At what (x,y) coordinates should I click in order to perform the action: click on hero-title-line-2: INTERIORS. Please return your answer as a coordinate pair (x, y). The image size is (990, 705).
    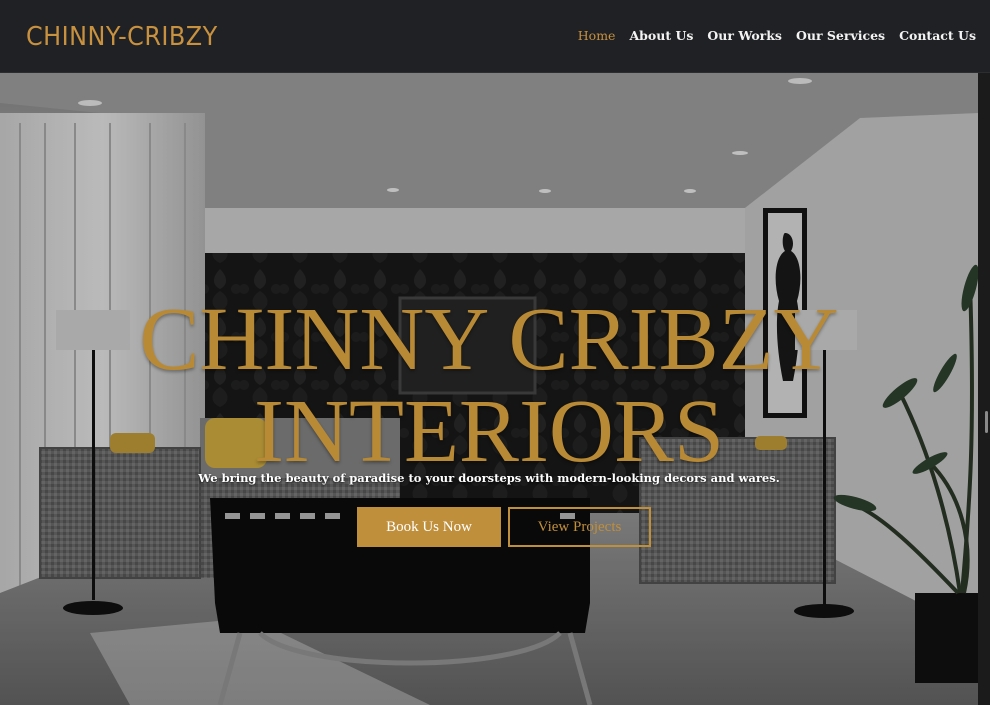
    Looking at the image, I should click on (489, 431).